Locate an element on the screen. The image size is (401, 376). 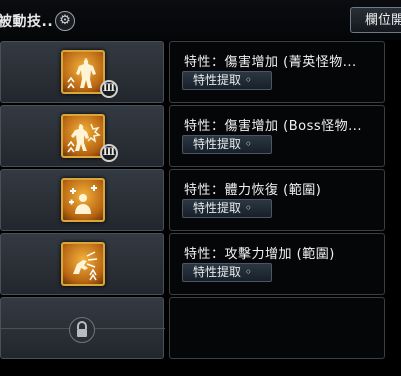
boss-damage-icon is located at coordinates (83, 136).